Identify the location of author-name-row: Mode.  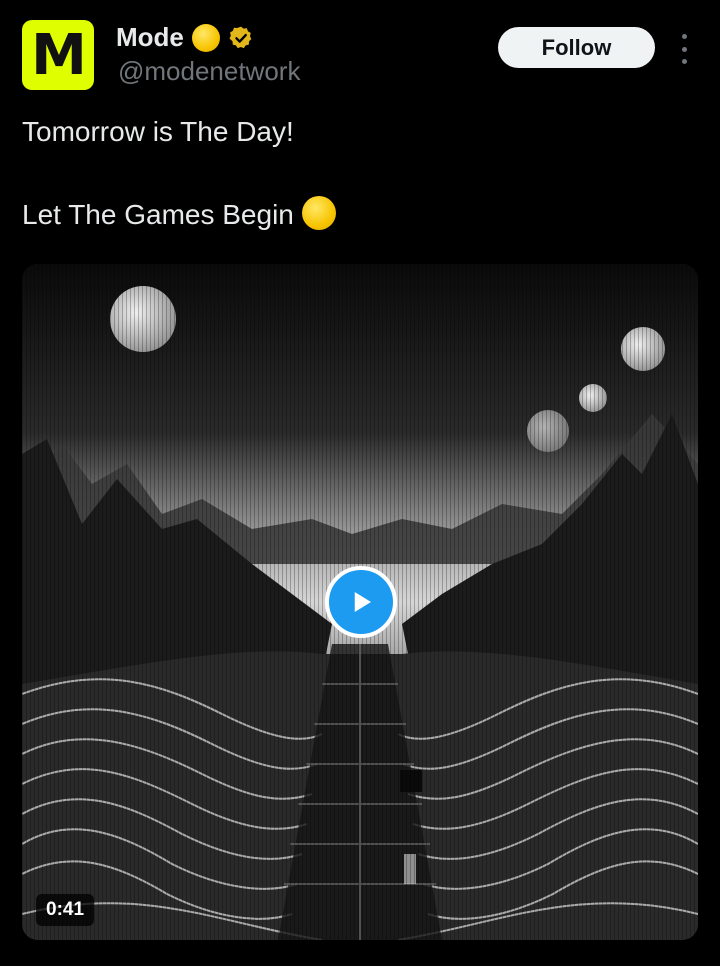
(185, 37).